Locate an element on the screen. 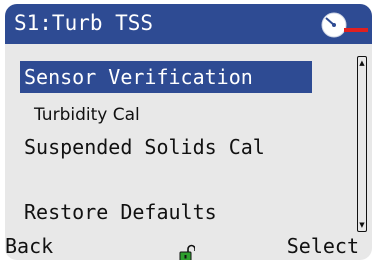 The width and height of the screenshot is (377, 266). scroll-down-arrow-icon: ▼ is located at coordinates (362, 225).